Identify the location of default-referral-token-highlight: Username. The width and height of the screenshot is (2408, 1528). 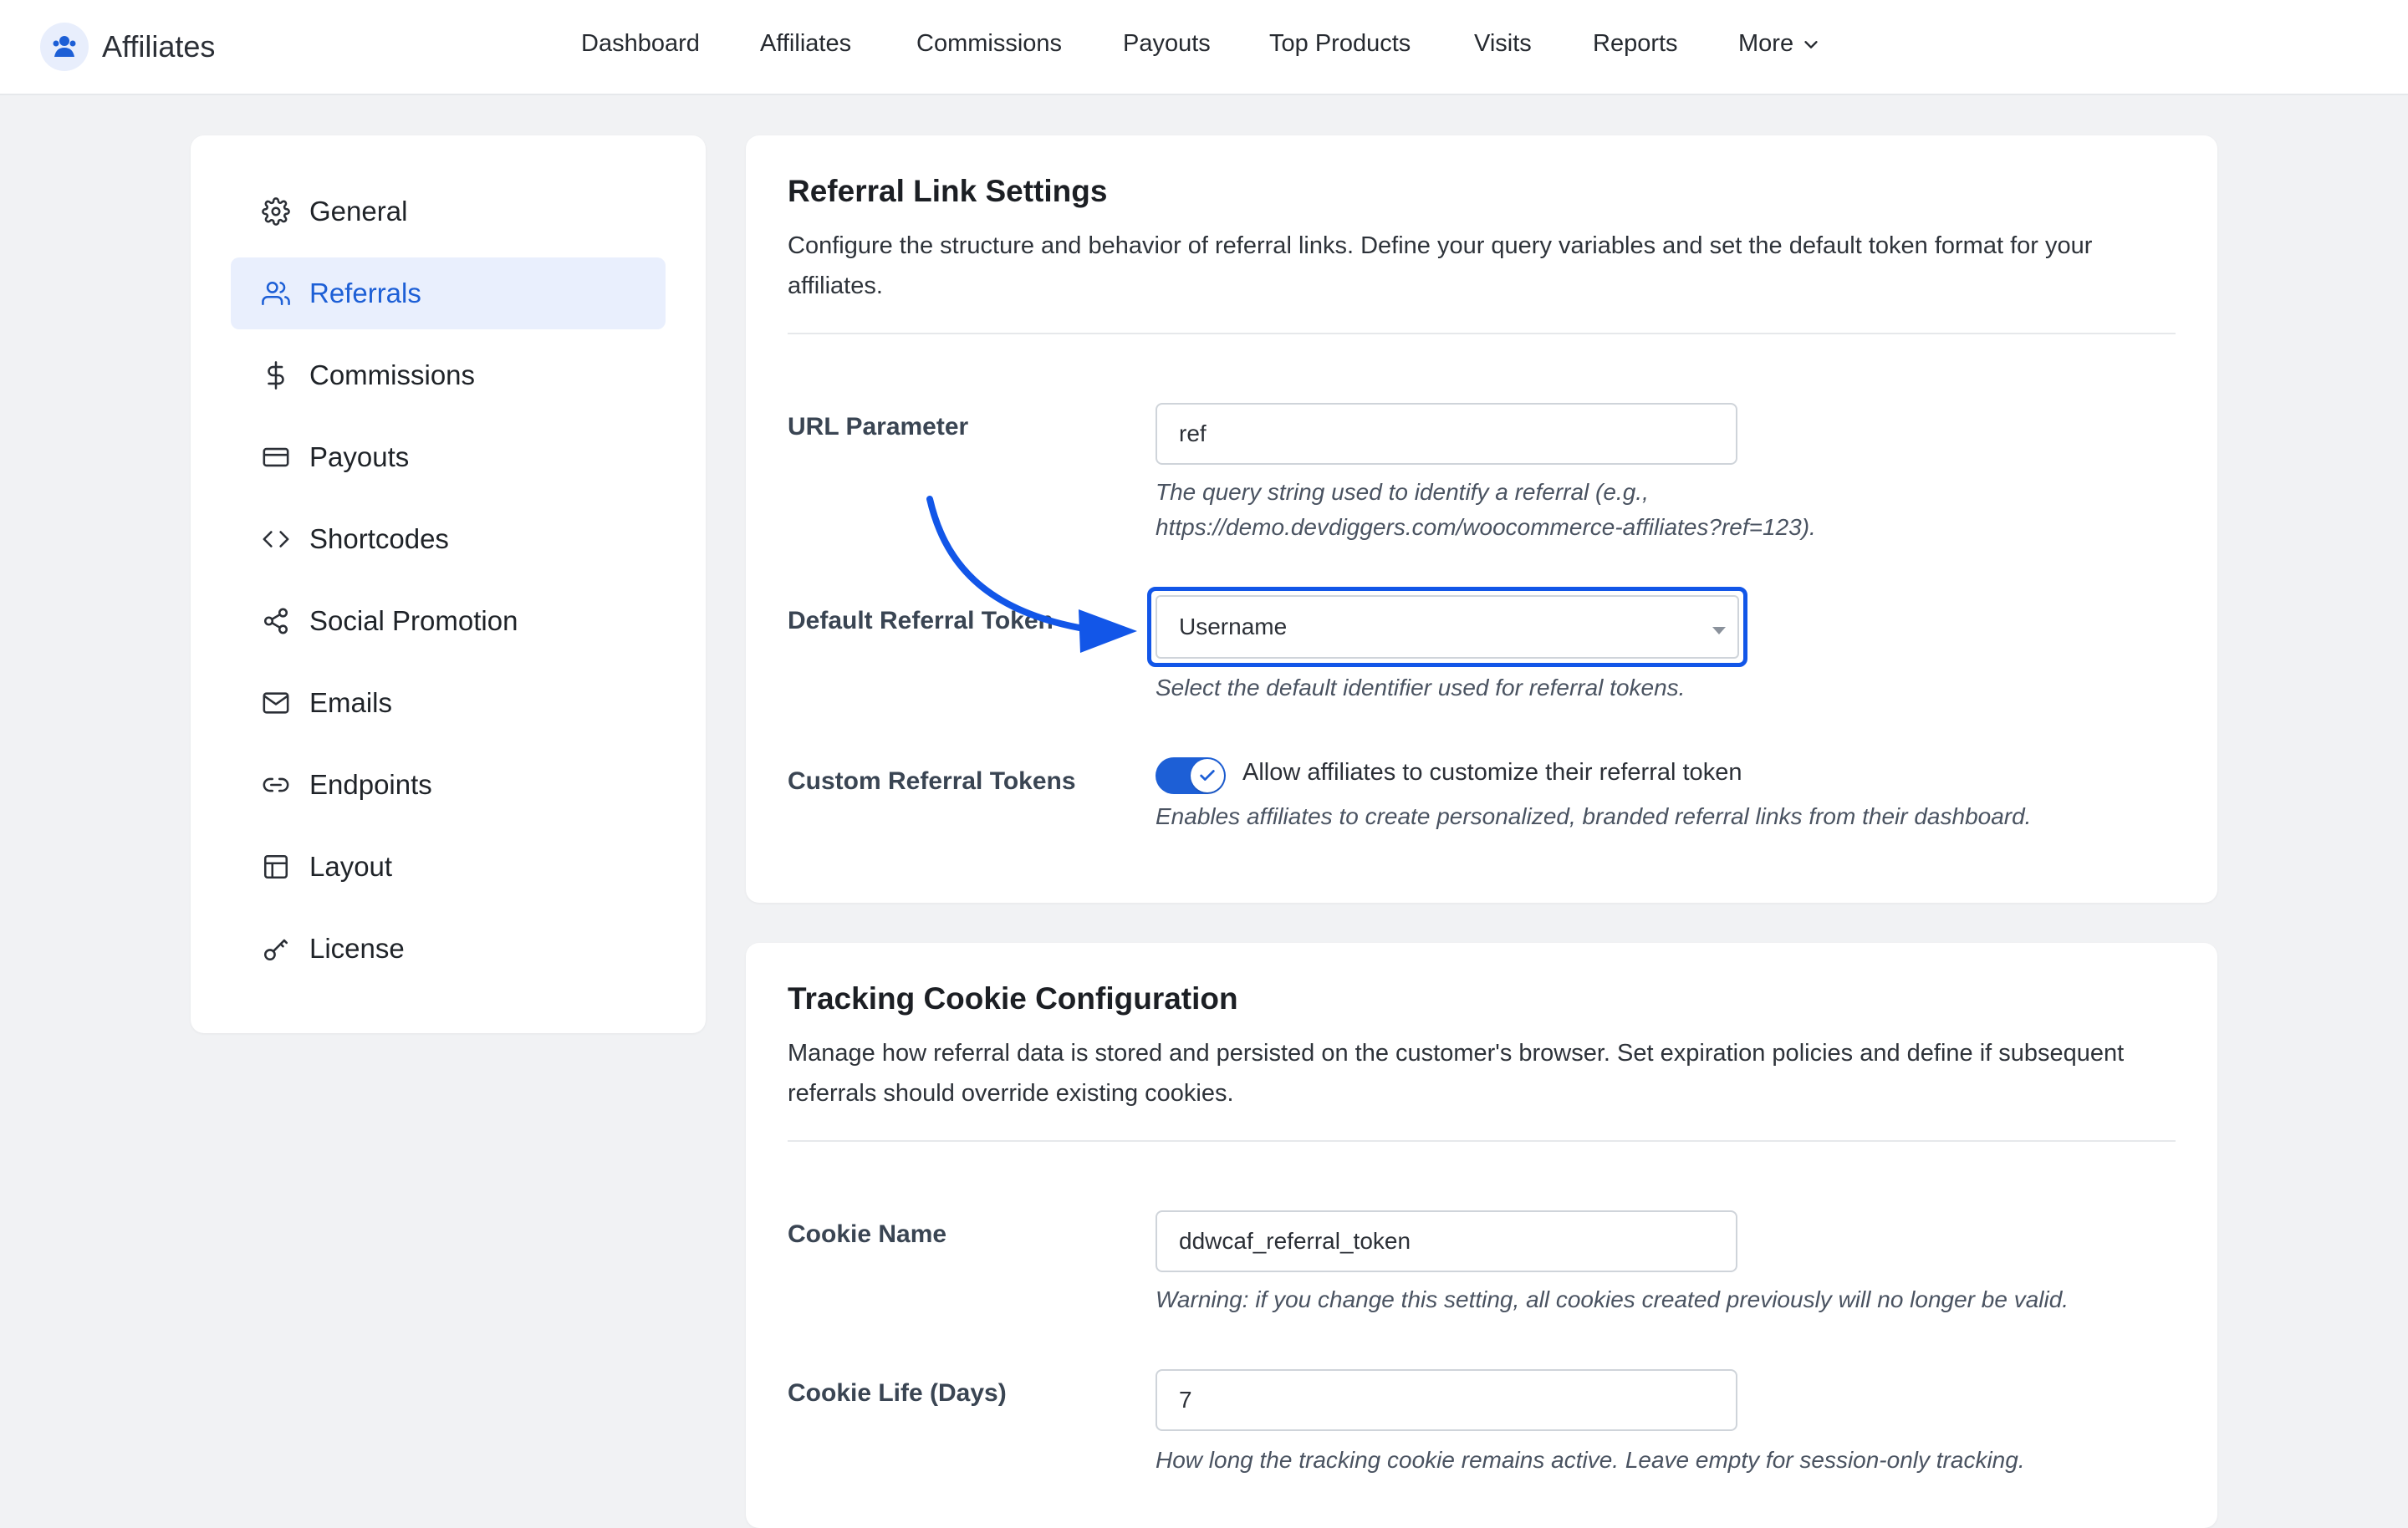
(1447, 627).